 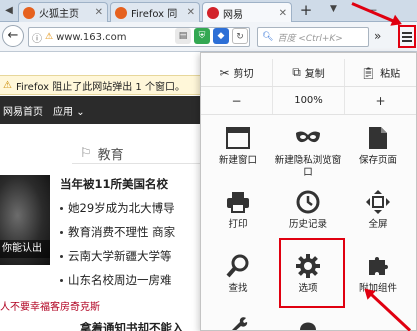 I want to click on tab-firefox-home: 火狐主页 ✕, so click(x=63, y=12).